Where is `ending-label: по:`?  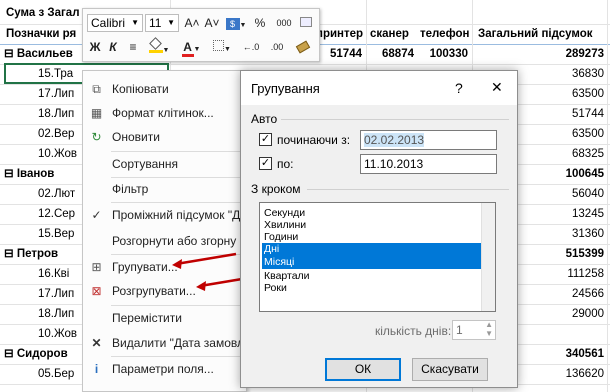
ending-label: по: is located at coordinates (285, 164).